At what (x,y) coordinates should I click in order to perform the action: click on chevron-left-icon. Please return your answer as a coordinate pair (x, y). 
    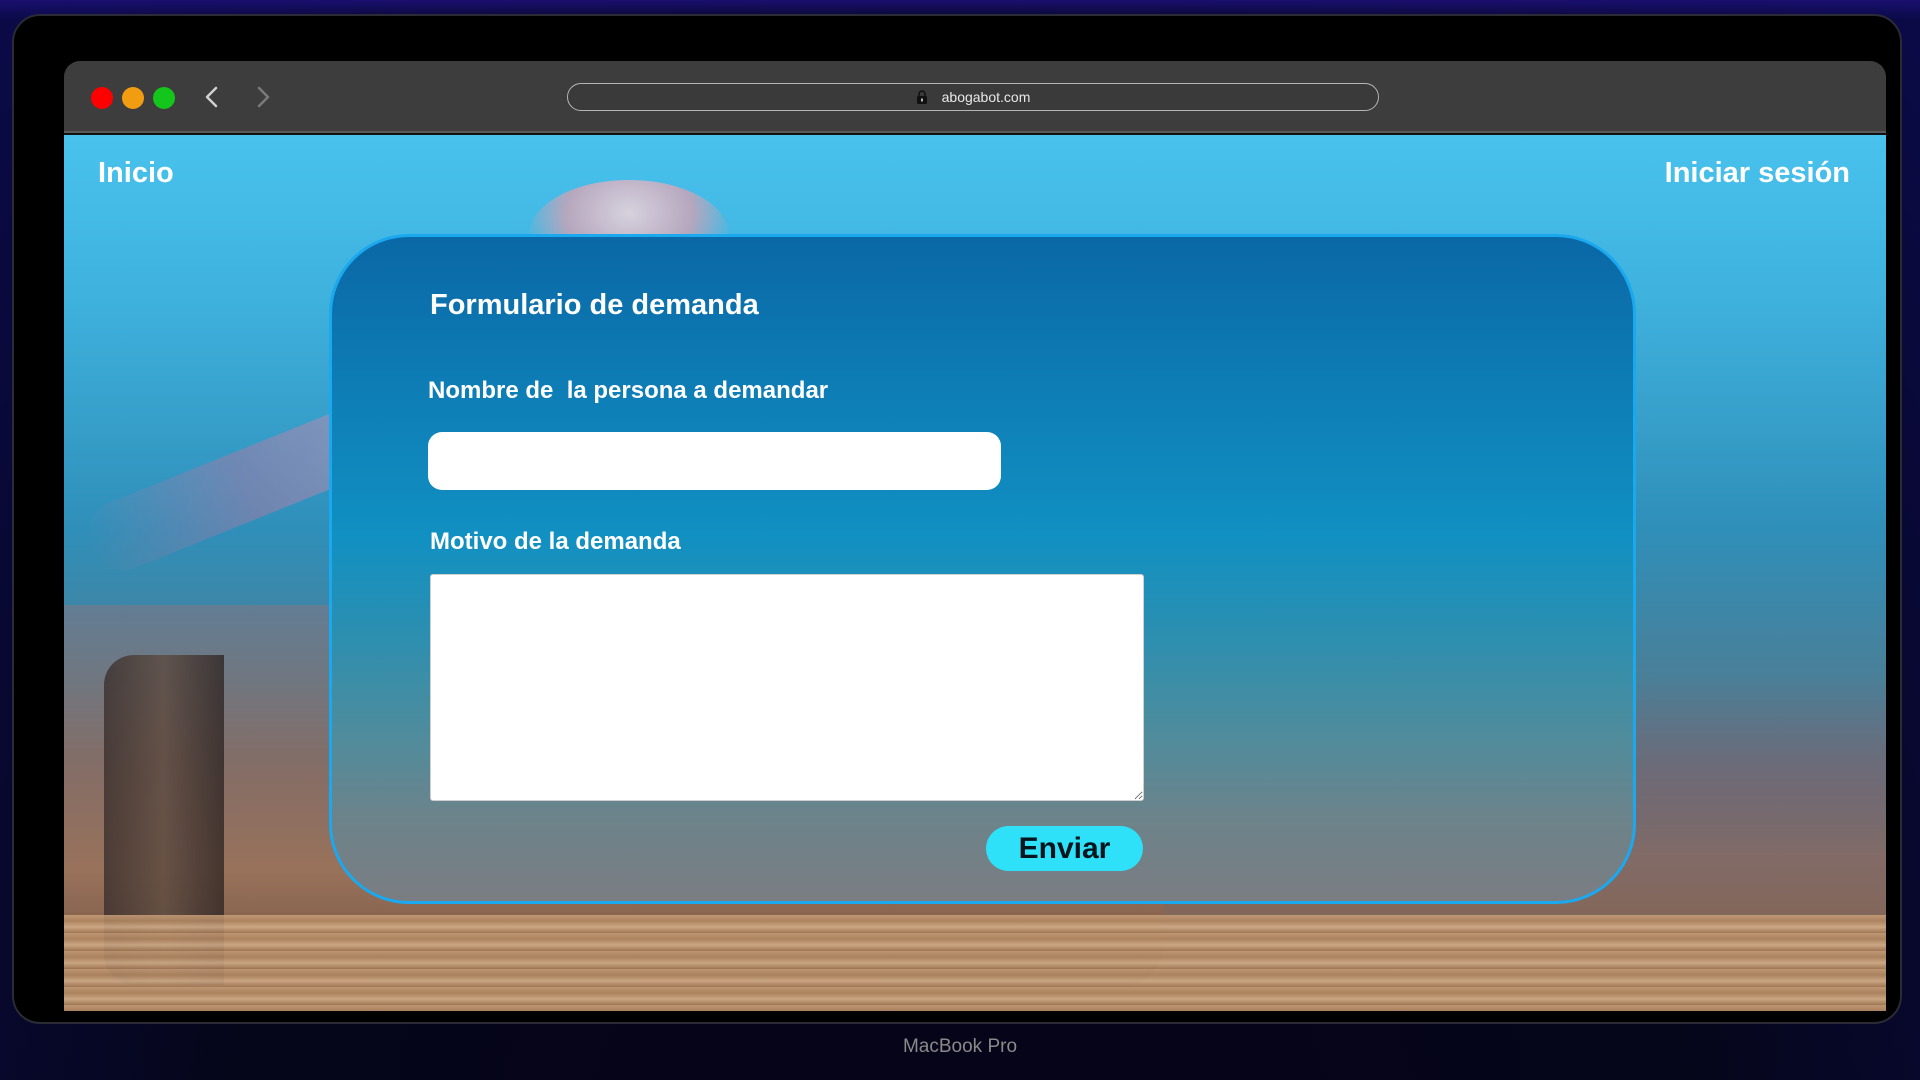
    Looking at the image, I should click on (211, 97).